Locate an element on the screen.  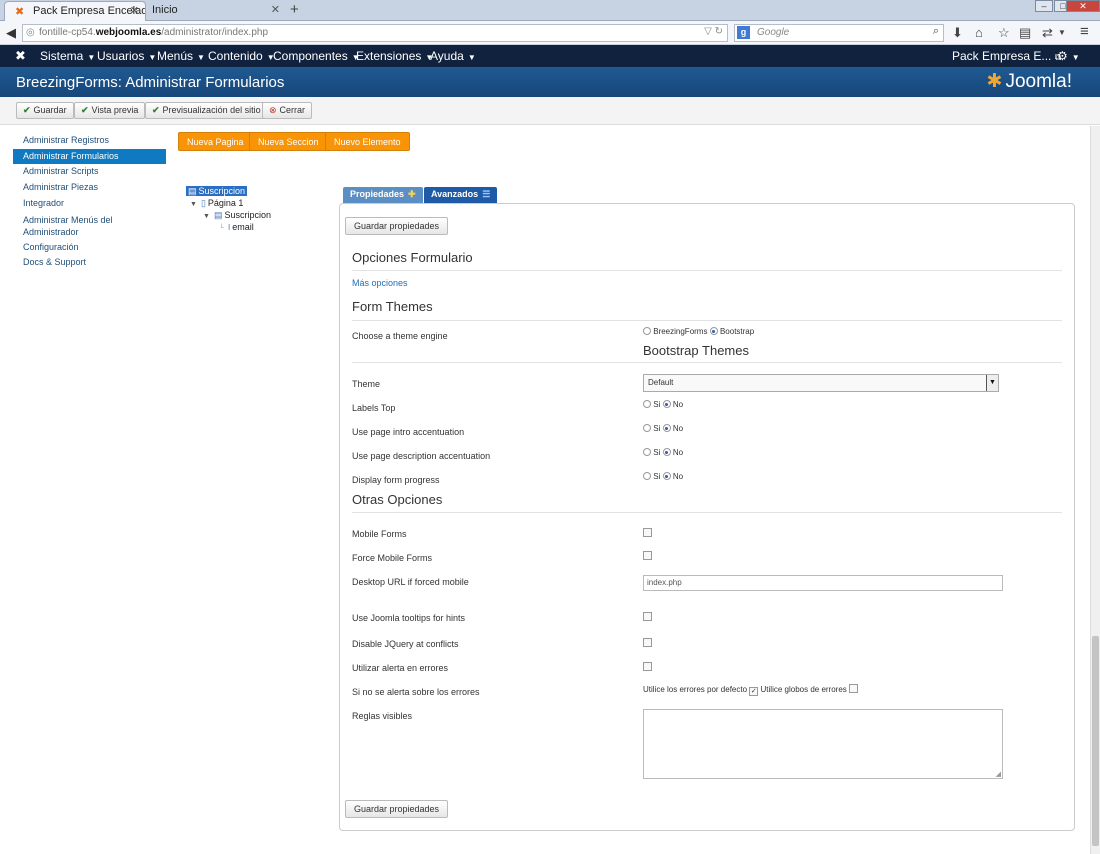
bookmark-star-icon: ☆ is located at coordinates (1004, 33).